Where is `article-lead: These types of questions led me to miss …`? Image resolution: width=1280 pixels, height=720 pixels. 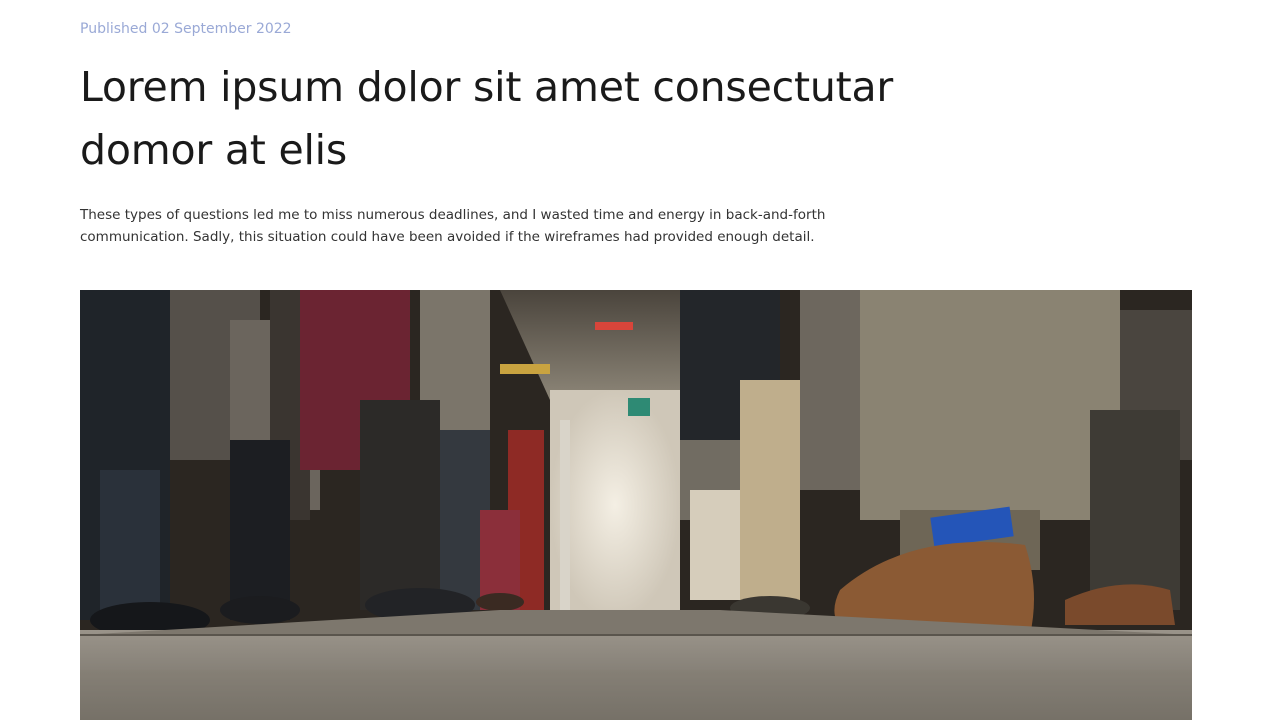 article-lead: These types of questions led me to miss … is located at coordinates (453, 226).